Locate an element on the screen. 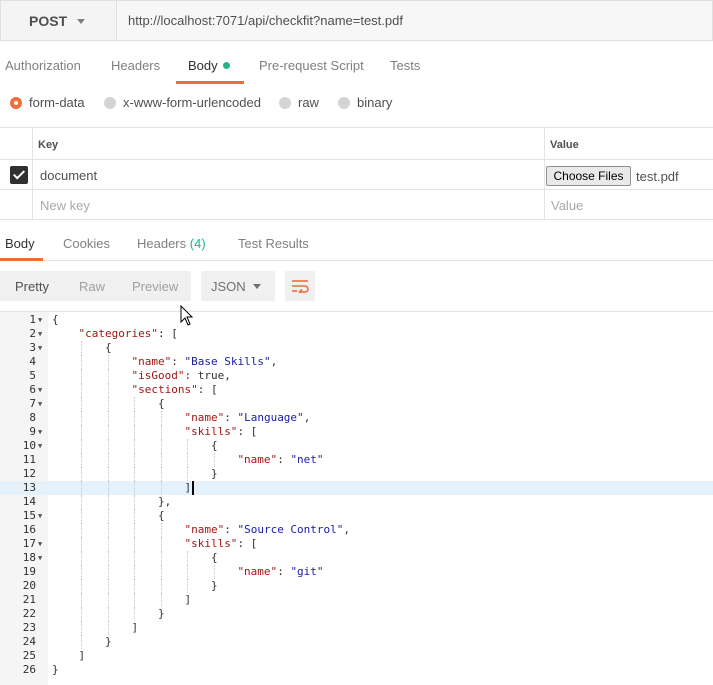  tab-pre-request-script: Pre-request Script is located at coordinates (311, 65).